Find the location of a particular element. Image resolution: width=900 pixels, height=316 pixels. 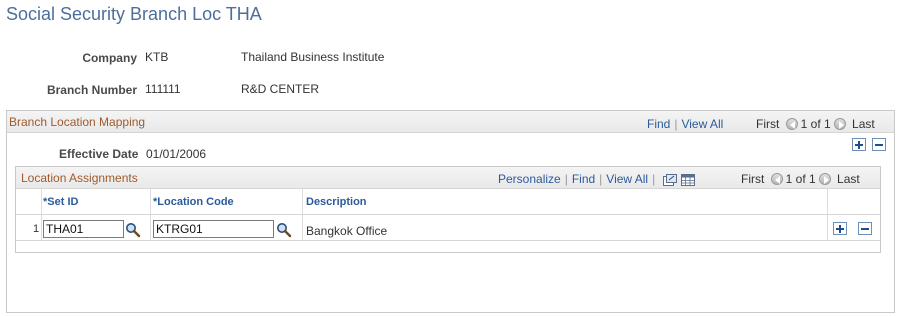

description-value: Bangkok Office is located at coordinates (347, 231).